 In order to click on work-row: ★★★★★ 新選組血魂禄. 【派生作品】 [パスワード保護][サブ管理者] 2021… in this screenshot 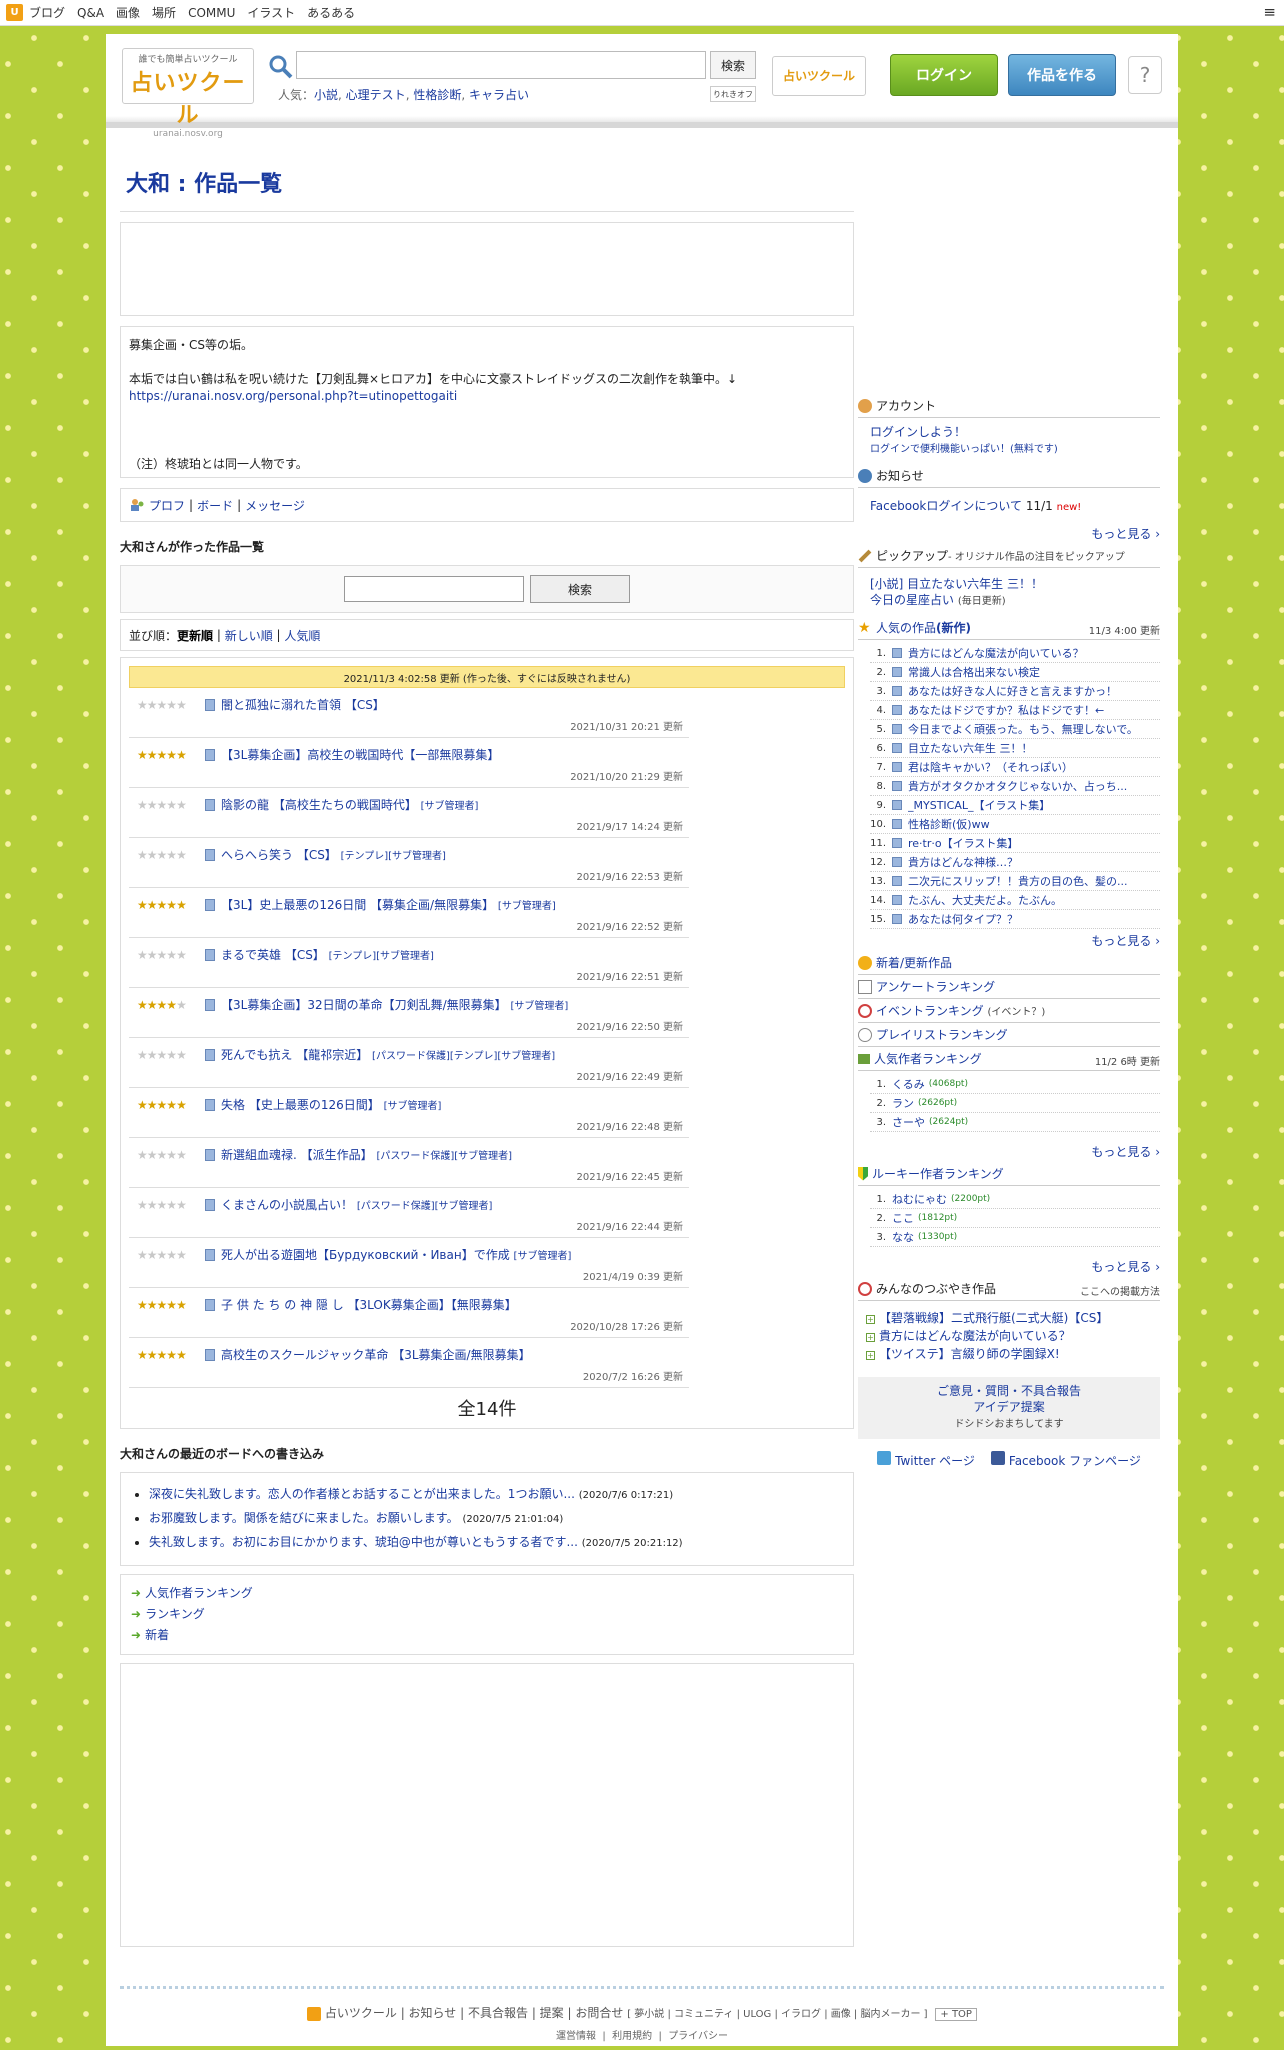, I will do `click(409, 1163)`.